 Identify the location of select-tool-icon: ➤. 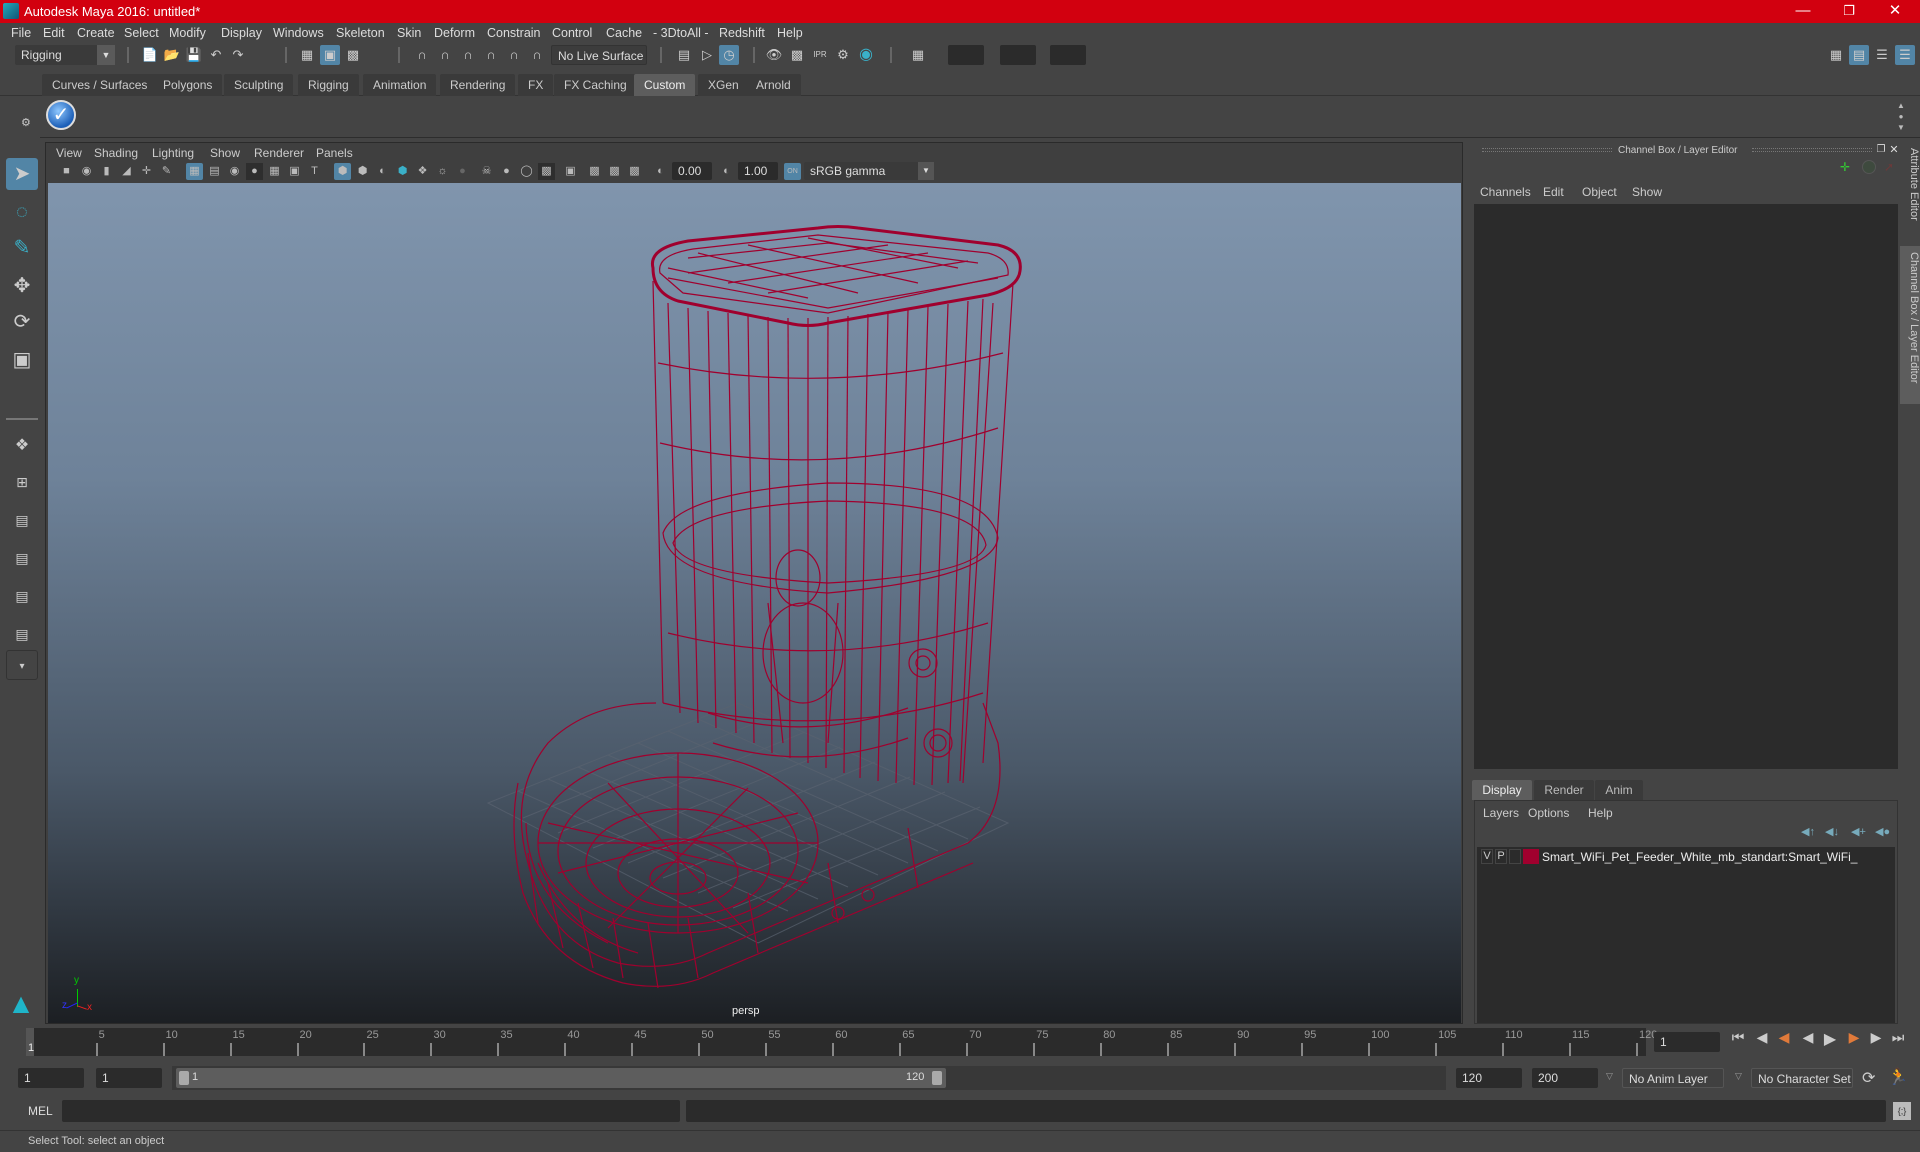
(22, 174).